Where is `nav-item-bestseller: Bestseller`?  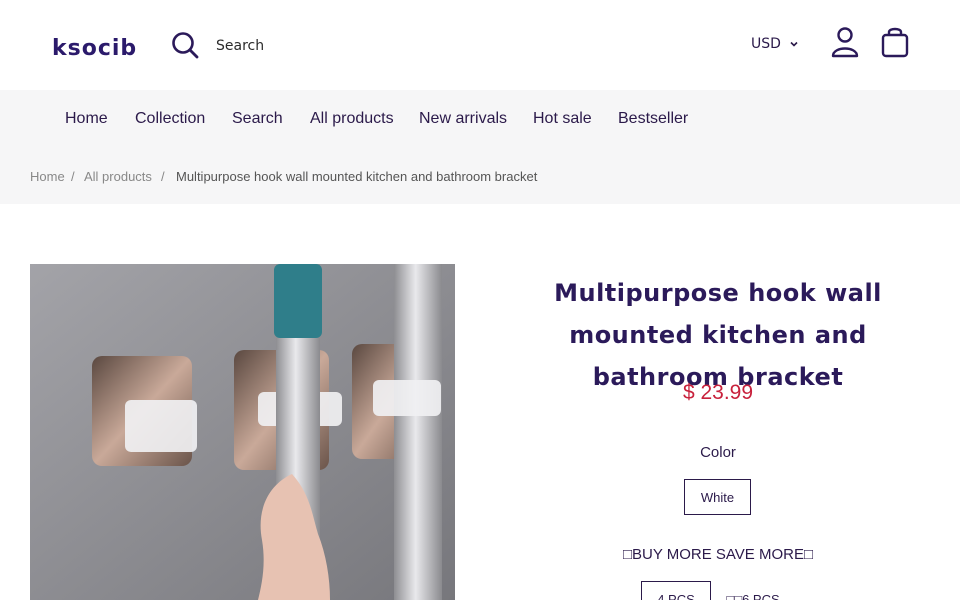 nav-item-bestseller: Bestseller is located at coordinates (653, 119).